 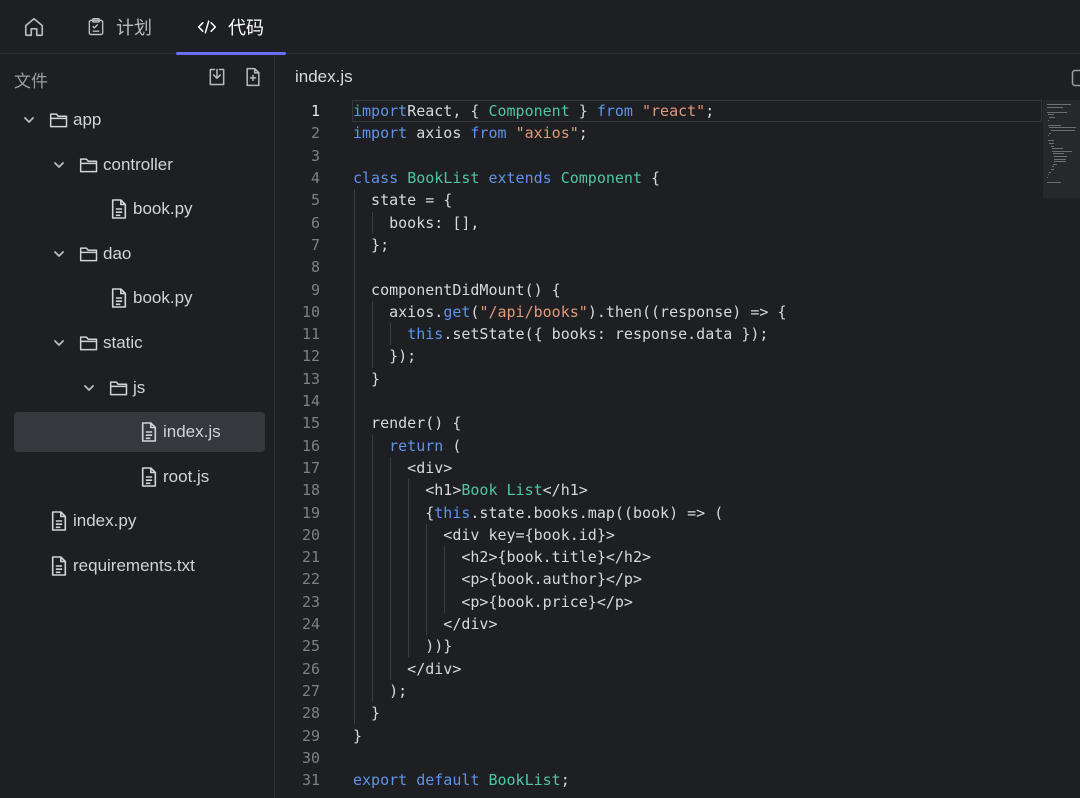 I want to click on code-line: 28 }, so click(x=678, y=713).